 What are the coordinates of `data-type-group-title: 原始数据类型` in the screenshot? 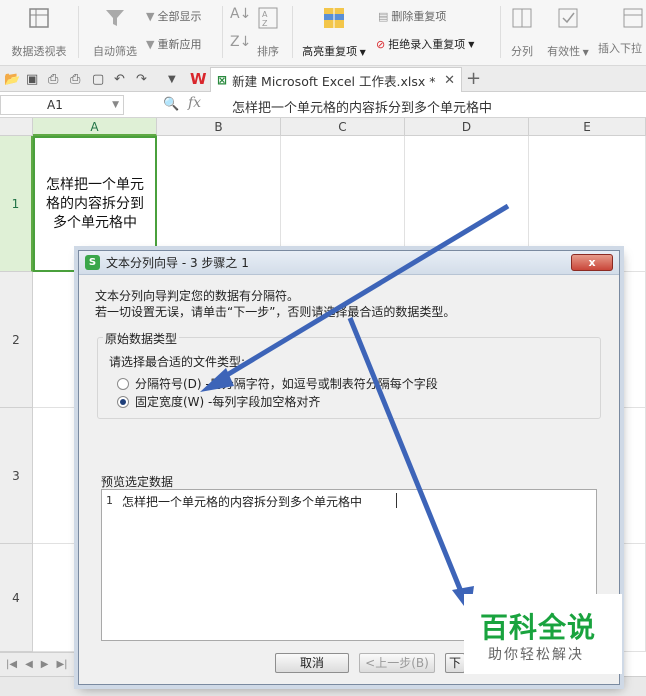 It's located at (141, 338).